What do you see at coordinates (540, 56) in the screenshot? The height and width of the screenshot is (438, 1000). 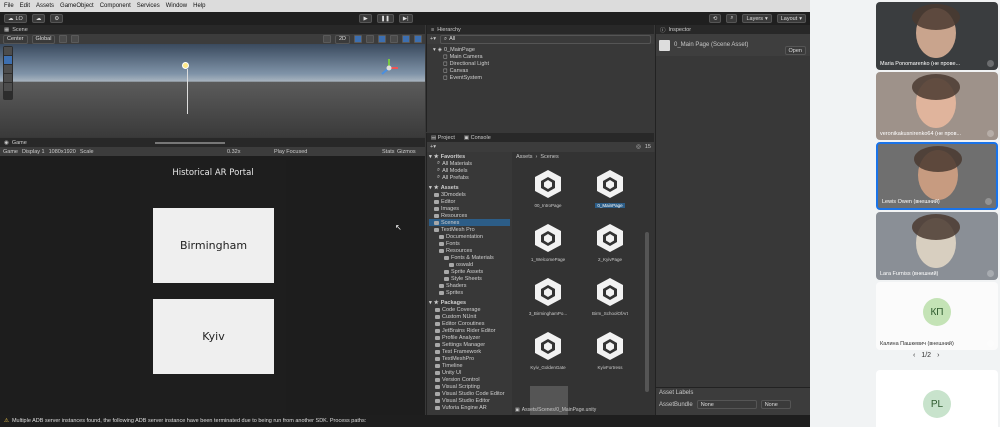 I see `hierarchy-item: ◻ Main Camera` at bounding box center [540, 56].